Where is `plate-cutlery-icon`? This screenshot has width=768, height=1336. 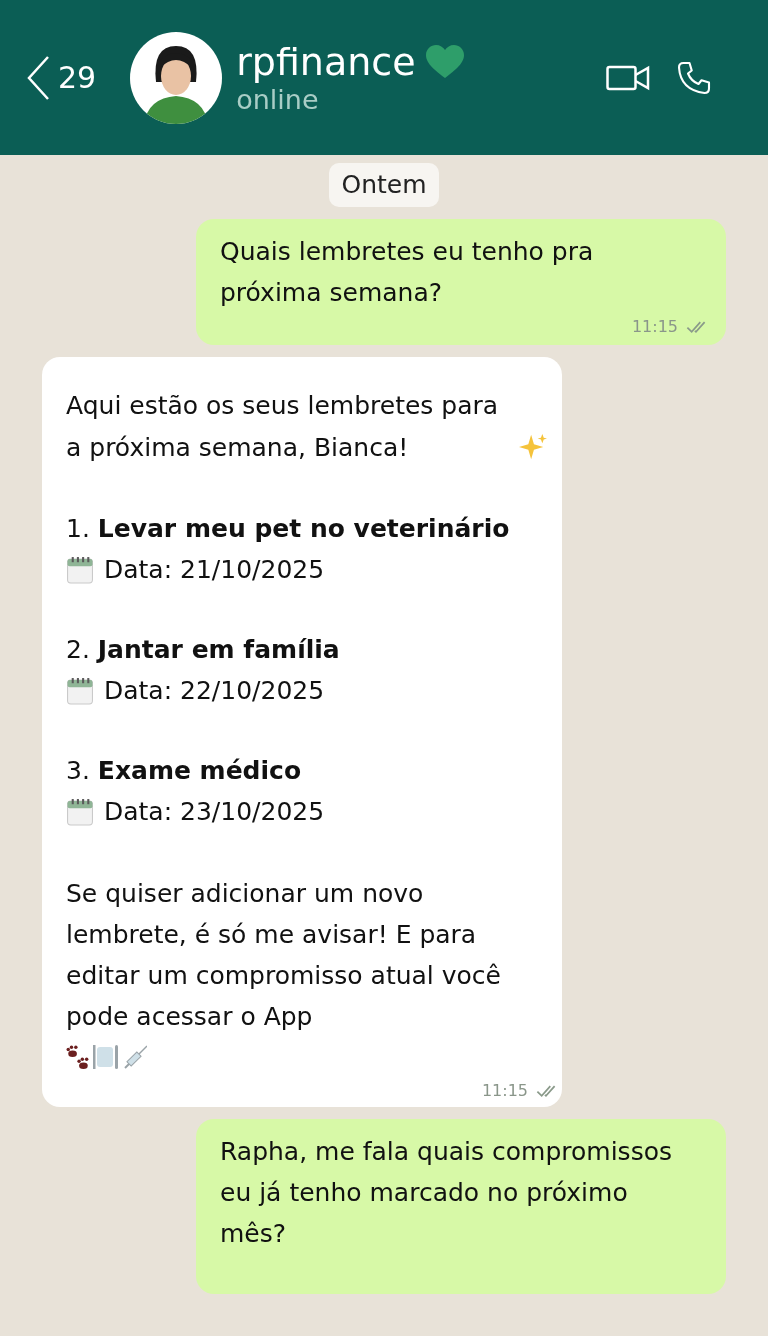
plate-cutlery-icon is located at coordinates (105, 1057).